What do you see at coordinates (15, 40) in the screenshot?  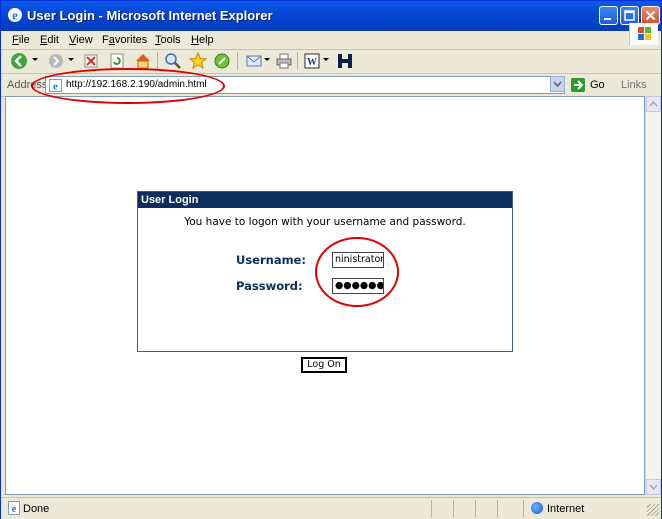 I see `menu-file-hotkey: F` at bounding box center [15, 40].